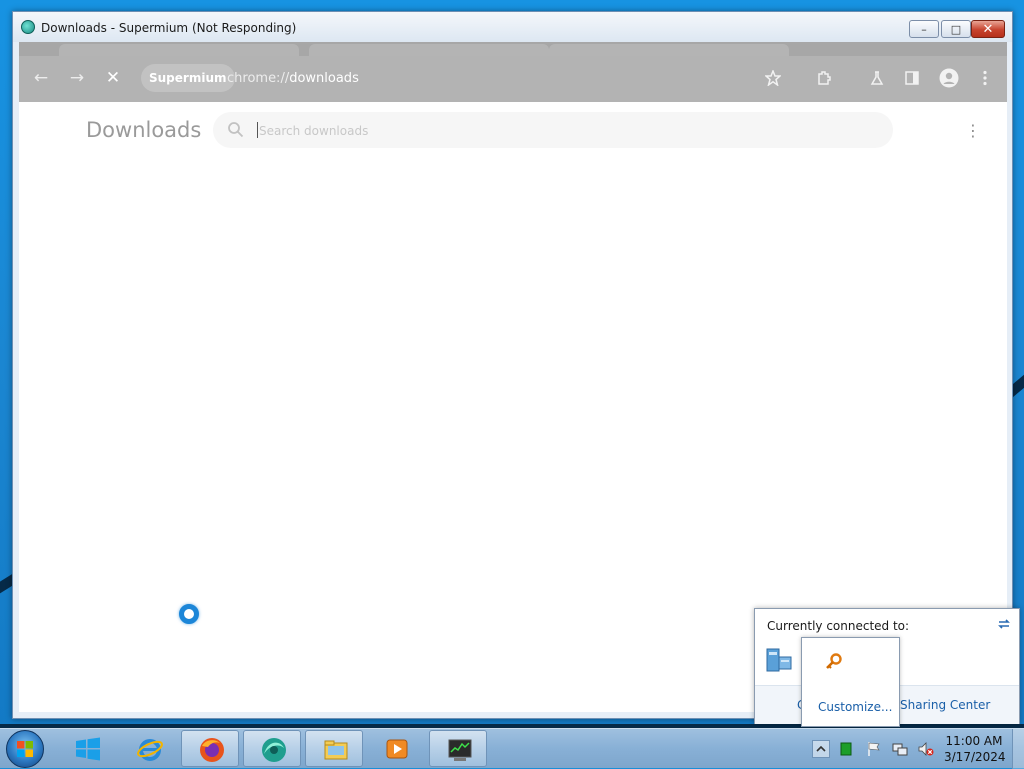  What do you see at coordinates (1018, 749) in the screenshot?
I see `show-desktop-button` at bounding box center [1018, 749].